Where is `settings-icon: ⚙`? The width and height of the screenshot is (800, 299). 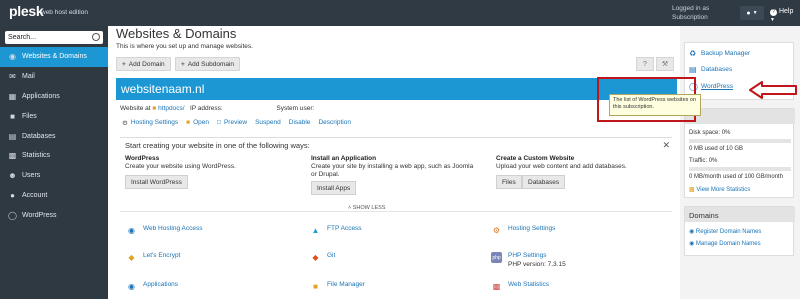
settings-icon: ⚙ is located at coordinates (496, 230).